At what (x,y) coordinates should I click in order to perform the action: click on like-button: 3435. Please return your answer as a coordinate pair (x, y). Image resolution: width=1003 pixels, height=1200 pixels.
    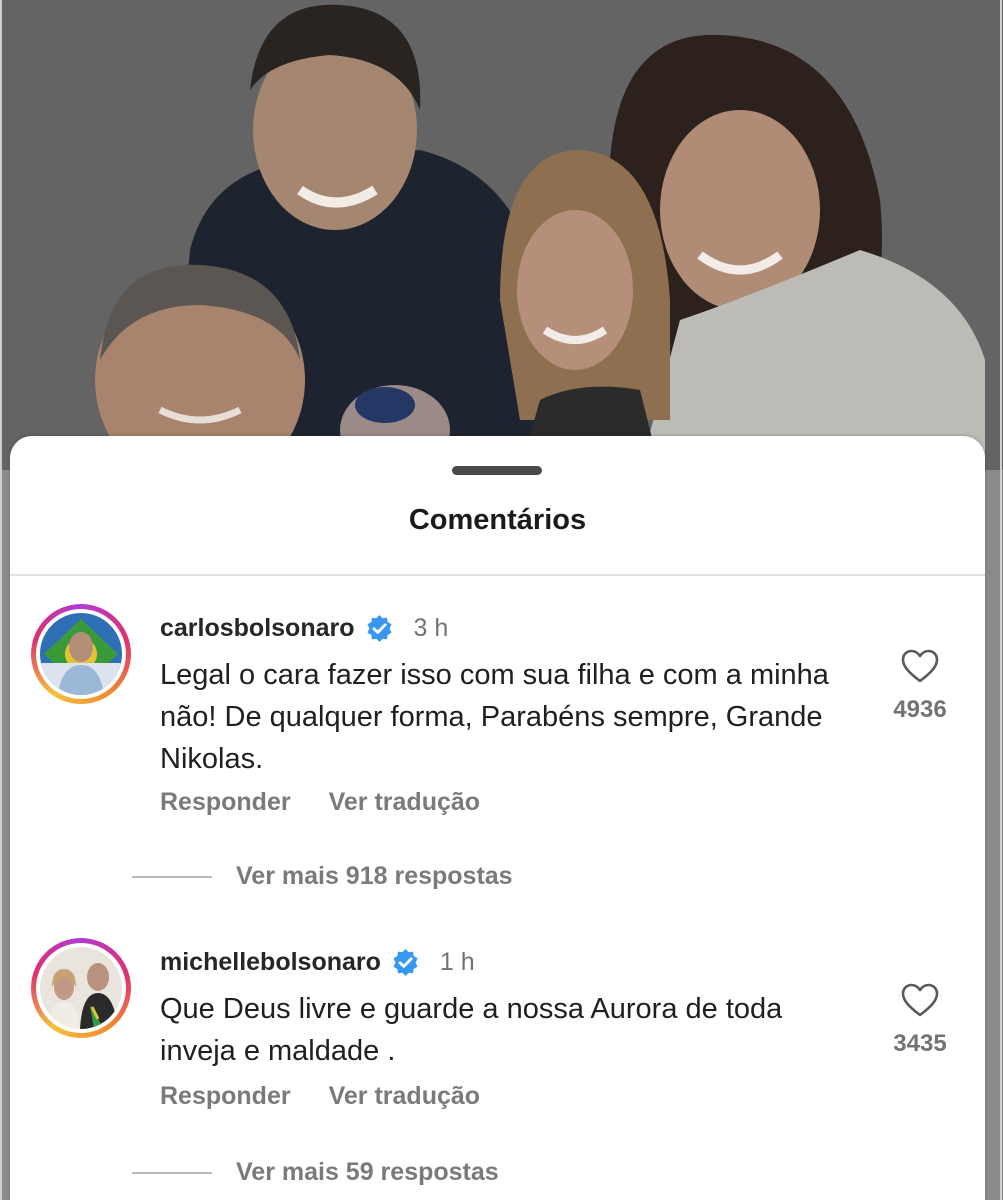
    Looking at the image, I should click on (920, 1020).